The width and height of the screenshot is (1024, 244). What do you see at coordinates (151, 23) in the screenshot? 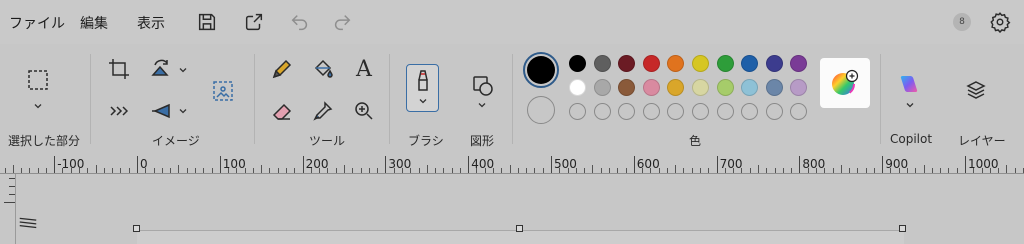
I see `menu-view: 表示` at bounding box center [151, 23].